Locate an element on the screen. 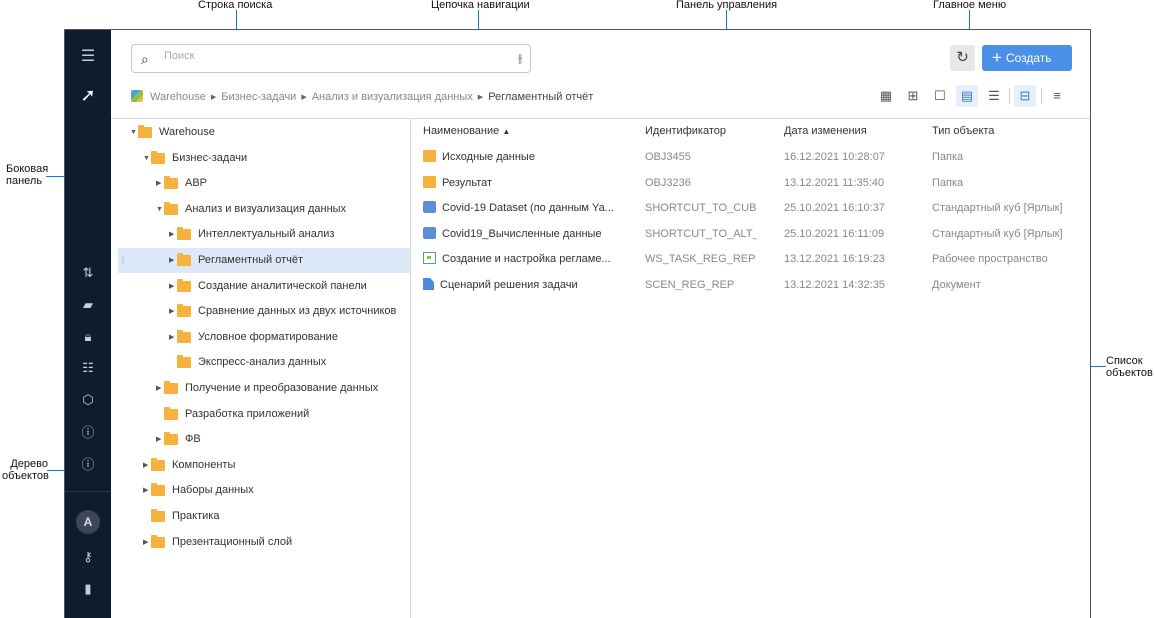  table-icon: ▤ is located at coordinates (967, 96).